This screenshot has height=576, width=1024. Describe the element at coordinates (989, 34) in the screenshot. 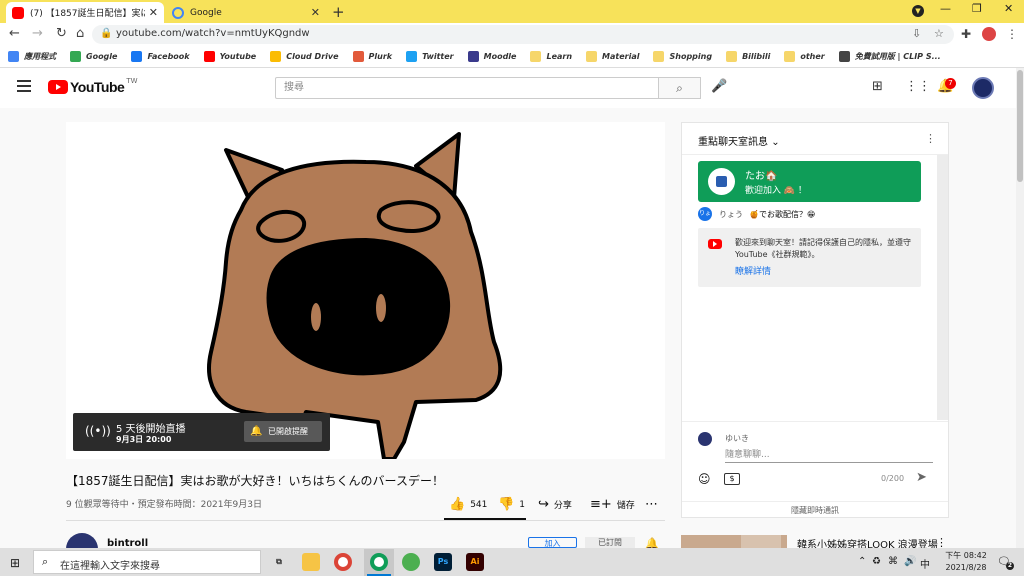

I see `profile-avatar` at that location.